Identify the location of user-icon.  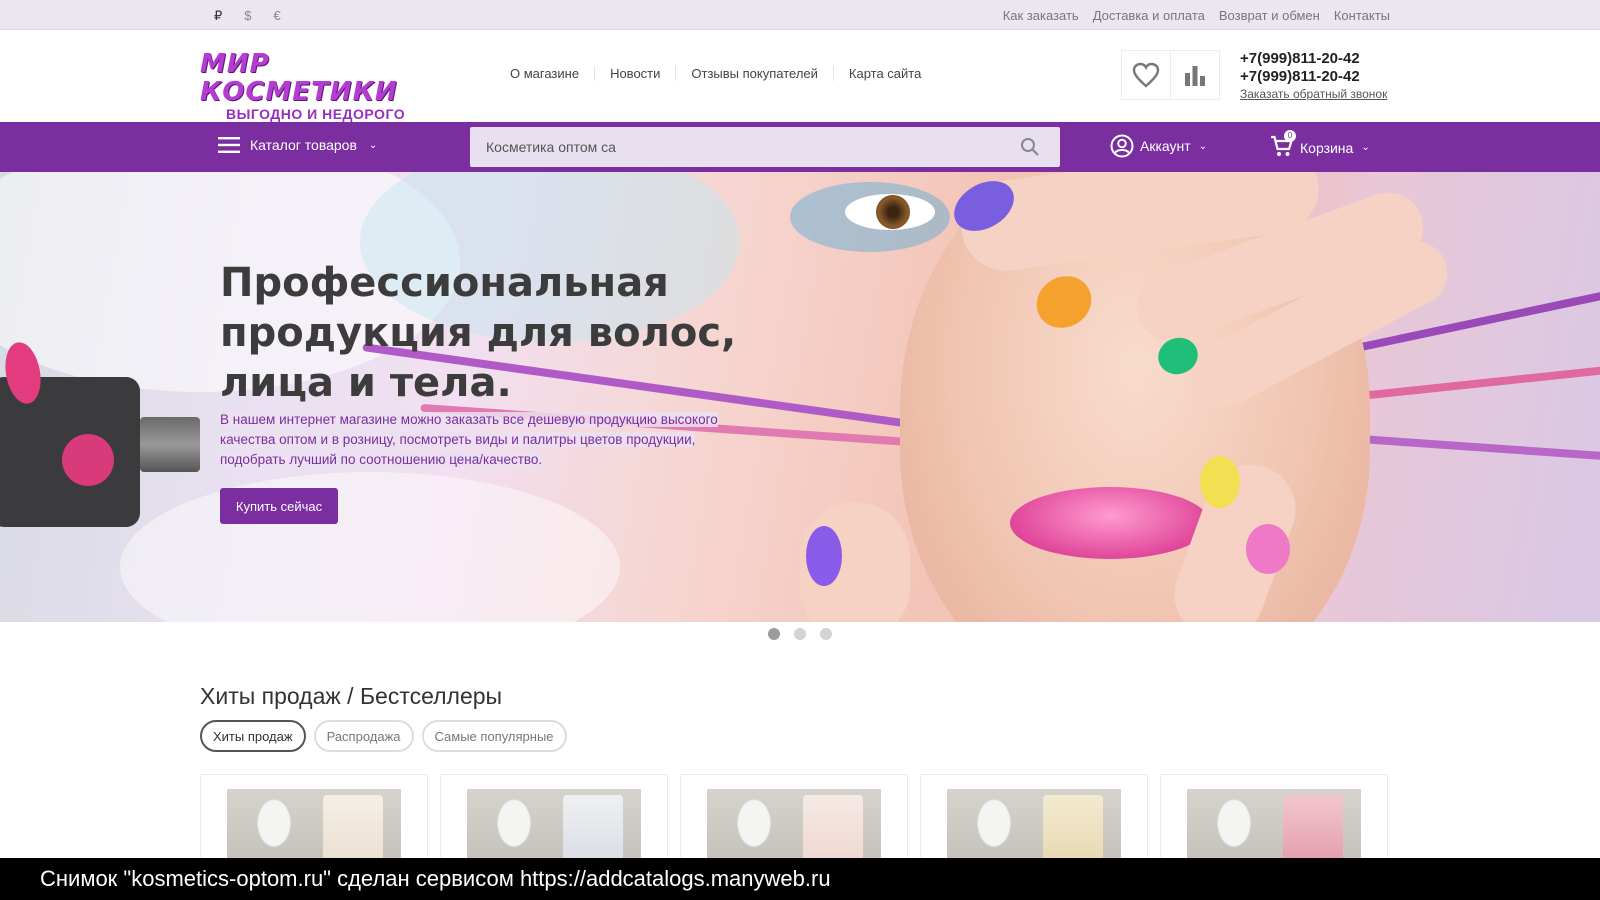
(1122, 146).